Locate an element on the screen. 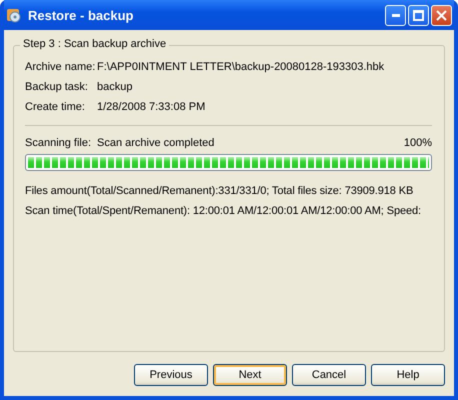 The image size is (458, 400). field-label: Create time: is located at coordinates (55, 107).